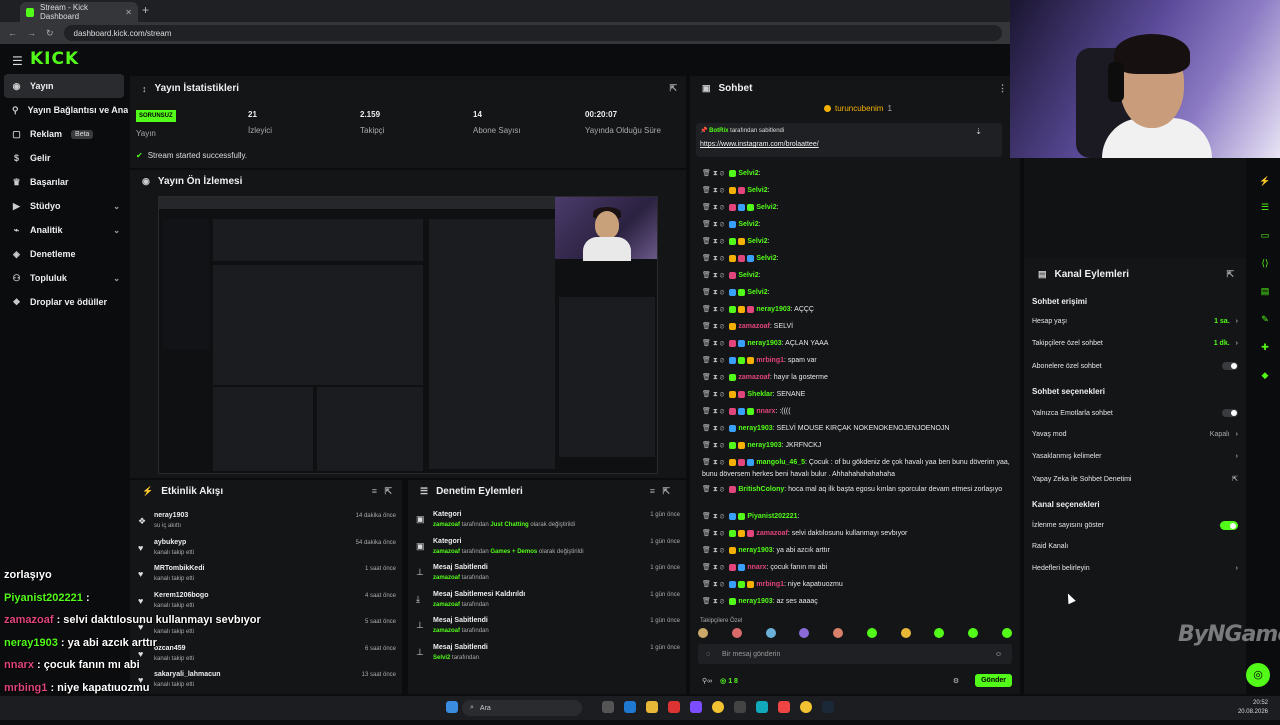  I want to click on windows-start-icon, so click(452, 707).